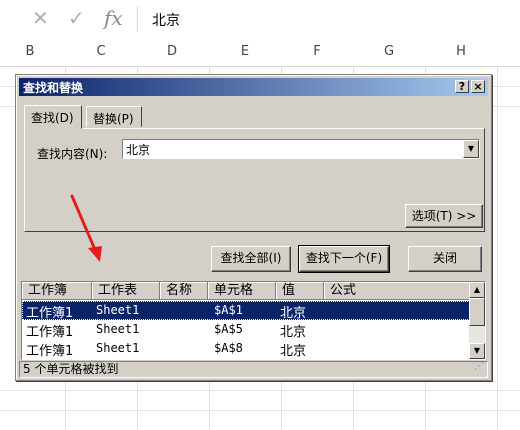 The width and height of the screenshot is (520, 430). What do you see at coordinates (57, 291) in the screenshot?
I see `header-workbook: 工作簿` at bounding box center [57, 291].